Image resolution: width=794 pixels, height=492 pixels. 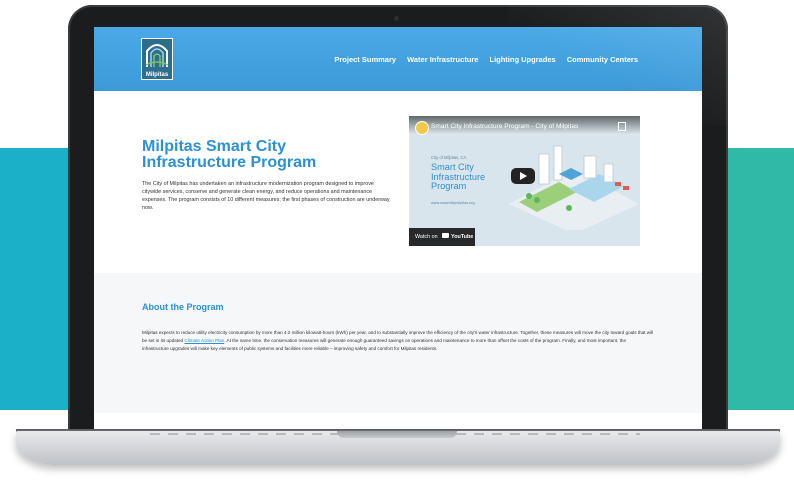 What do you see at coordinates (426, 237) in the screenshot?
I see `watch-on-label: Watch on` at bounding box center [426, 237].